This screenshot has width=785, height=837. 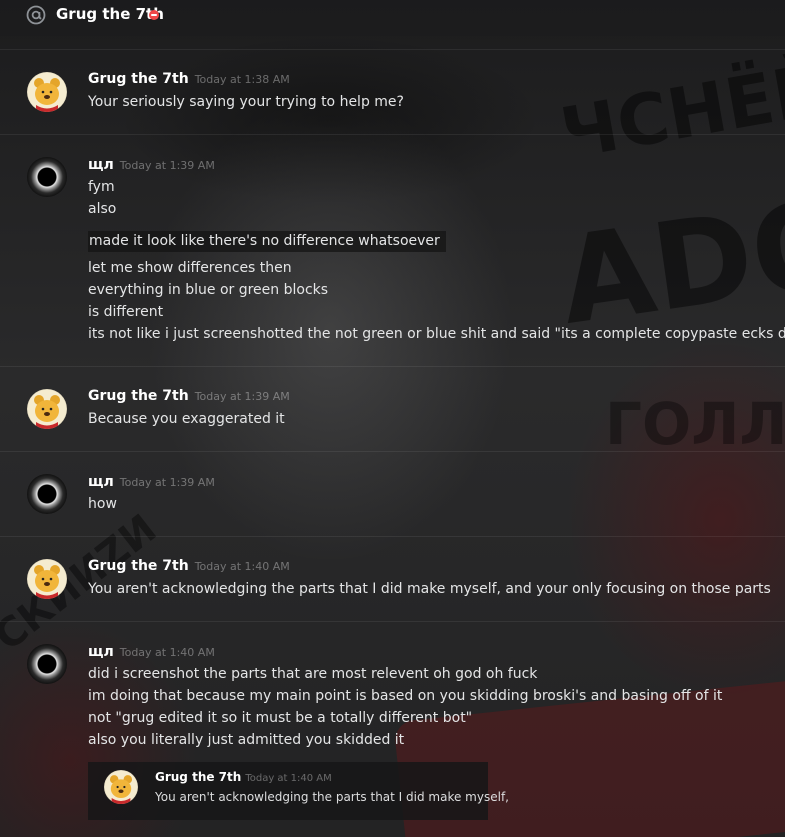 What do you see at coordinates (102, 504) in the screenshot?
I see `message-line: how` at bounding box center [102, 504].